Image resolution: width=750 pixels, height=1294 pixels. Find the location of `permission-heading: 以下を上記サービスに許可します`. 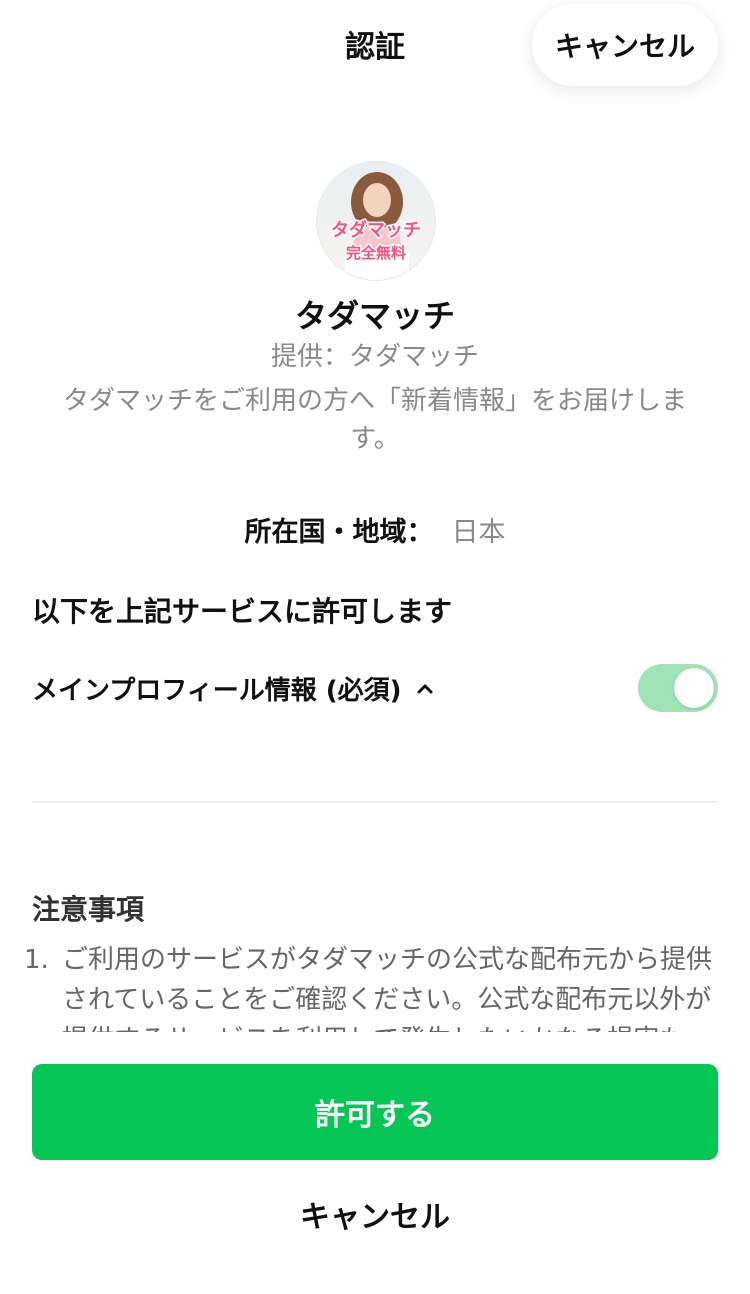

permission-heading: 以下を上記サービスに許可します is located at coordinates (242, 611).